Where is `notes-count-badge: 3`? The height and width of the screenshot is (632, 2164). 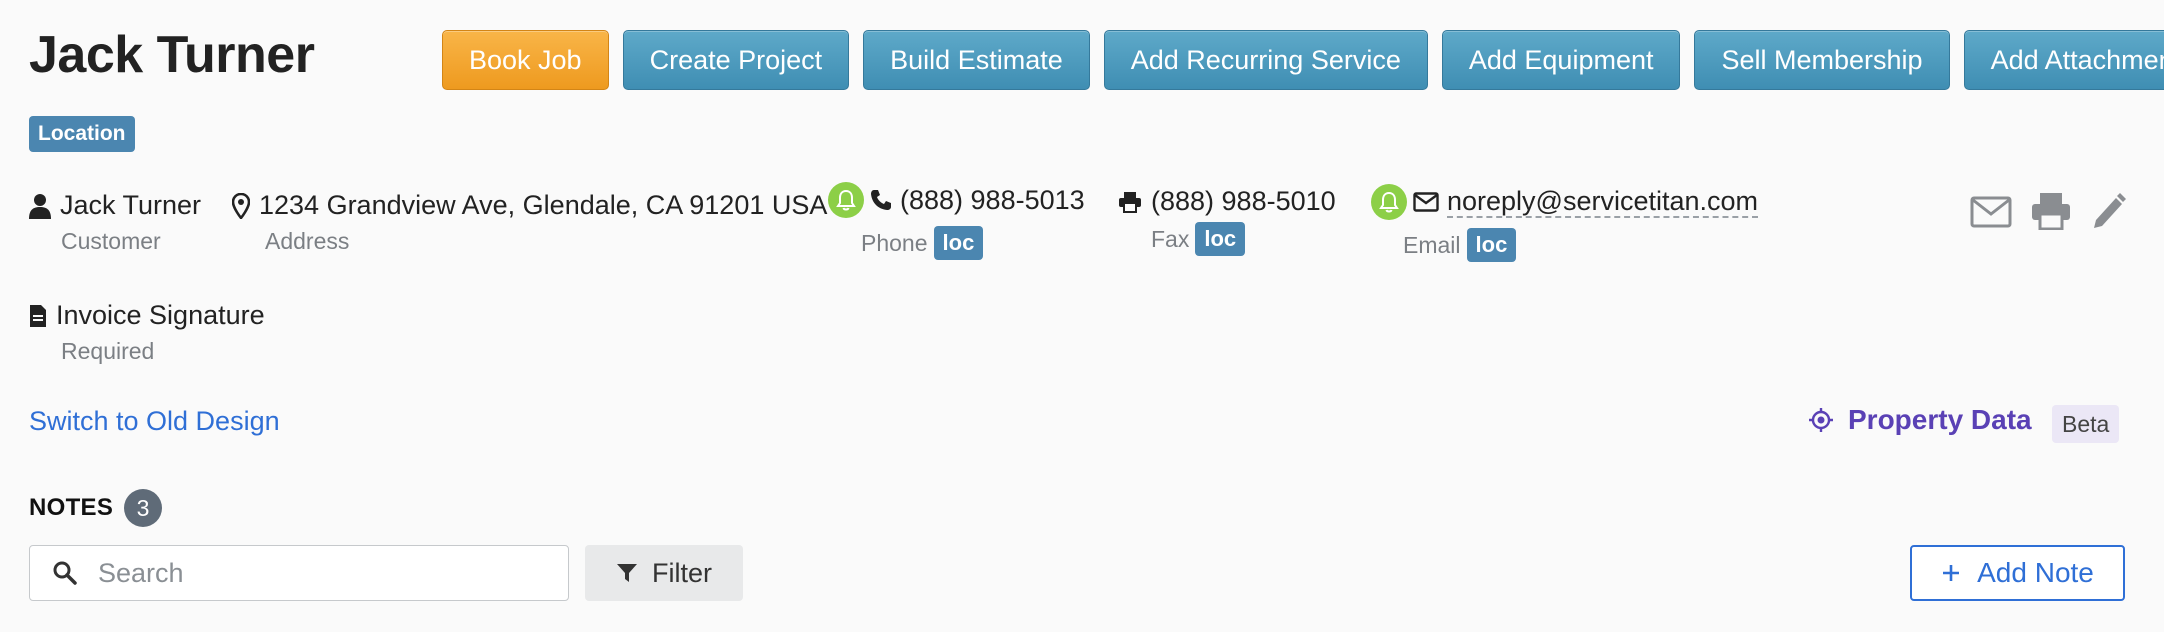 notes-count-badge: 3 is located at coordinates (143, 508).